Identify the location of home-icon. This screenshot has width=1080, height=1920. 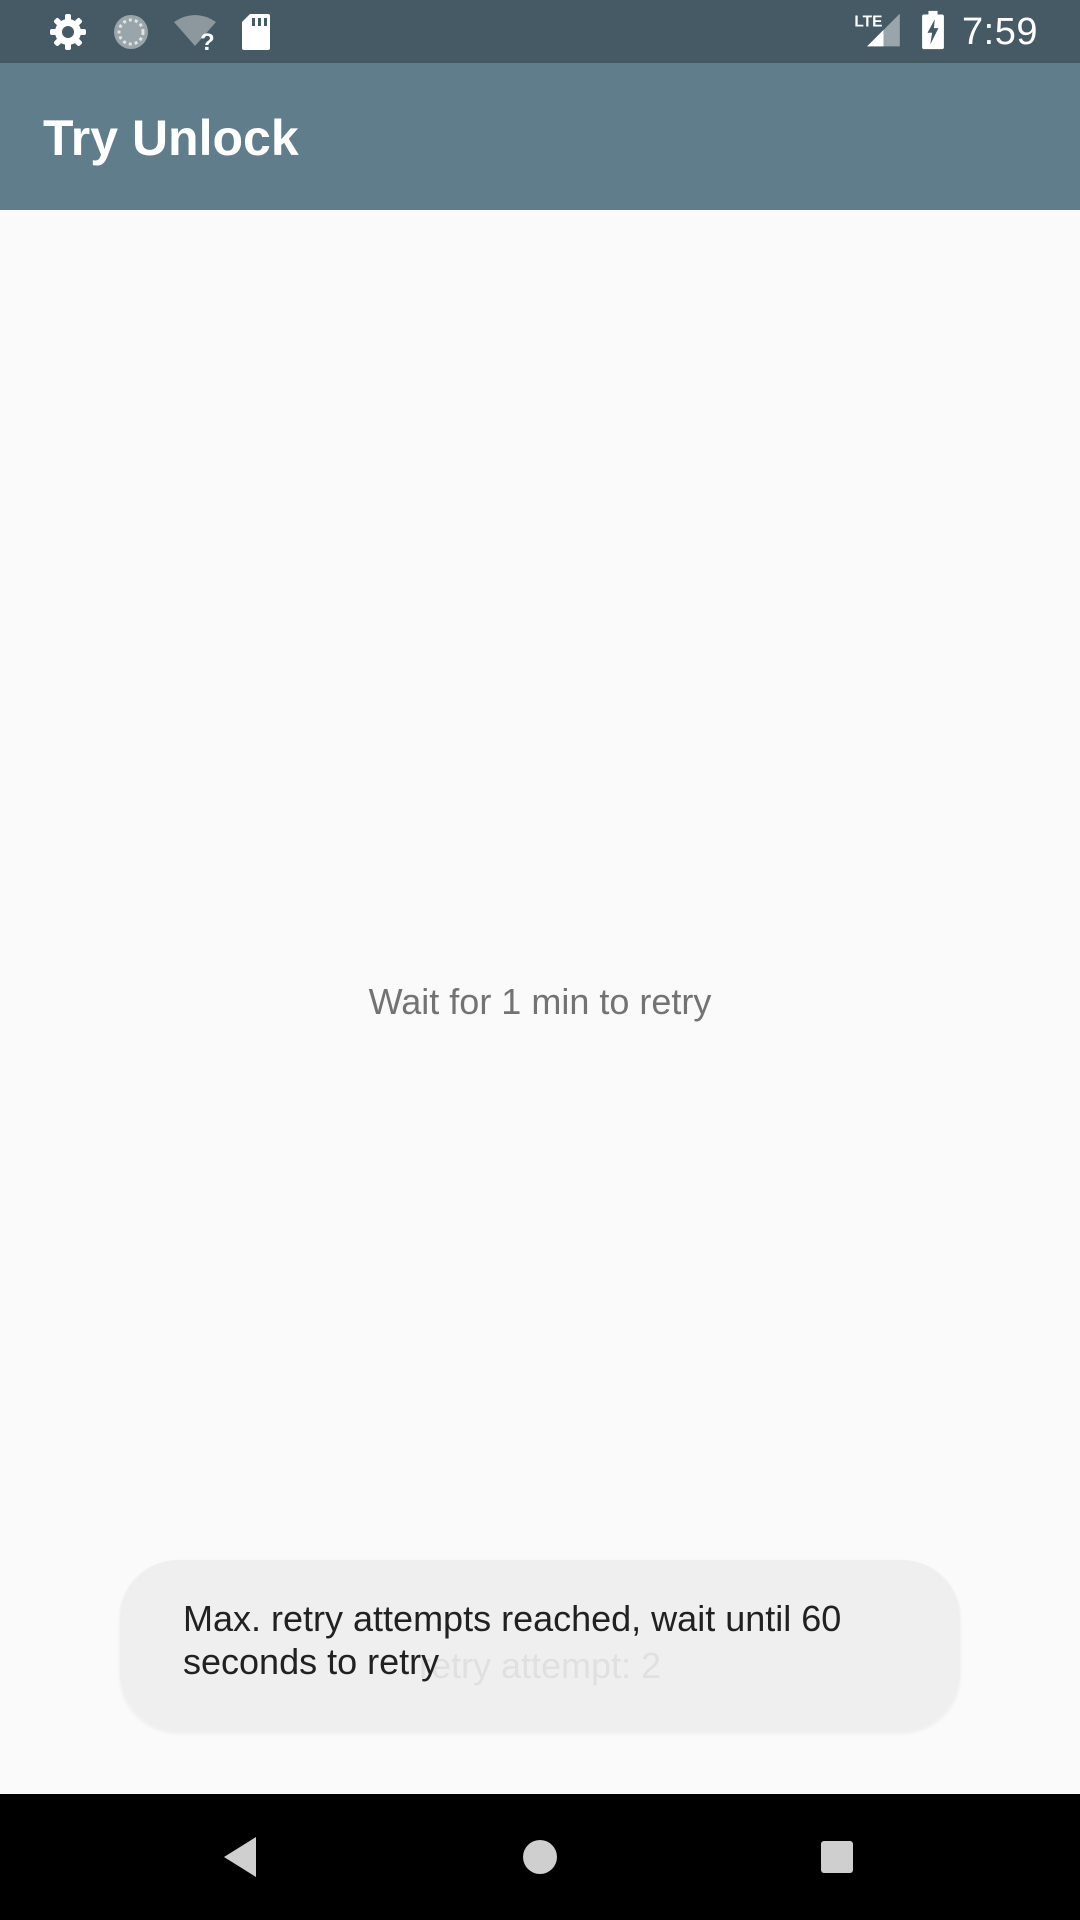
(540, 1857).